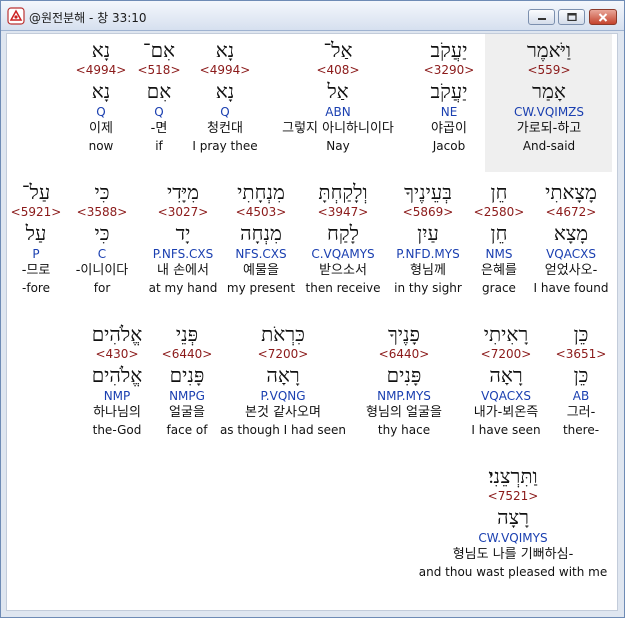 This screenshot has height=618, width=625. What do you see at coordinates (117, 380) in the screenshot?
I see `word-cell: אֱלֹהִים <430> אֱלֹהִים NMP 하나님의 the-God` at bounding box center [117, 380].